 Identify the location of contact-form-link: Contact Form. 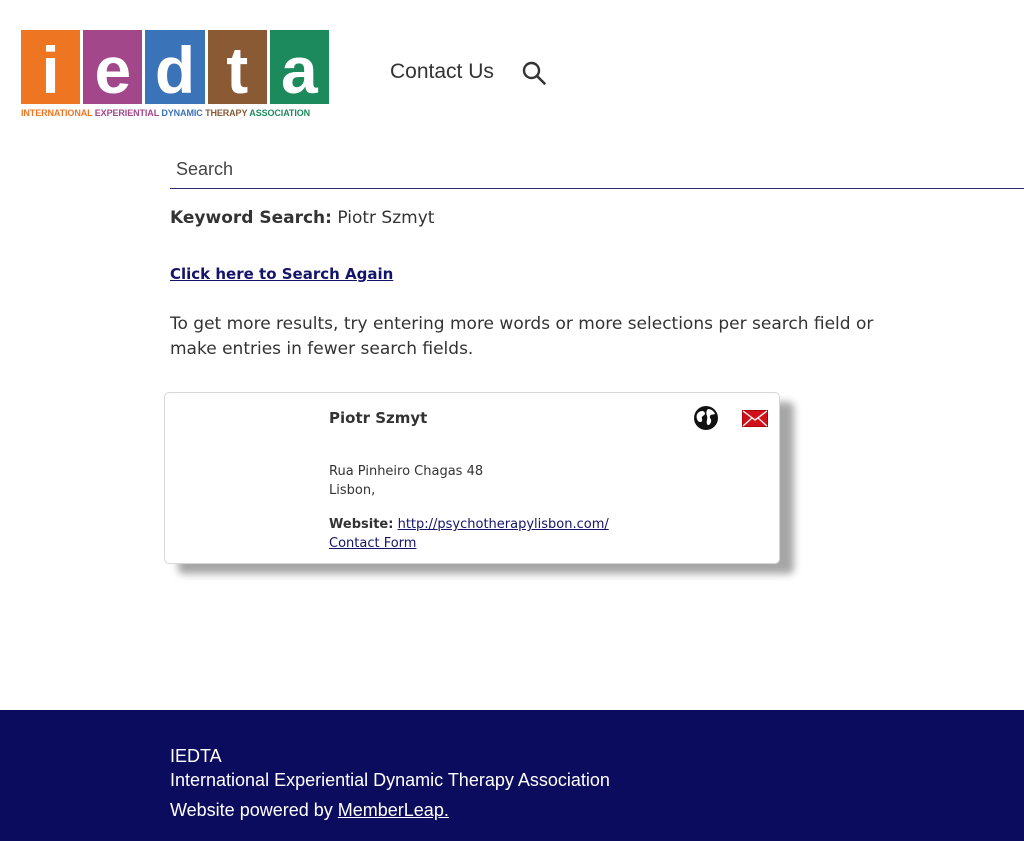
(372, 543).